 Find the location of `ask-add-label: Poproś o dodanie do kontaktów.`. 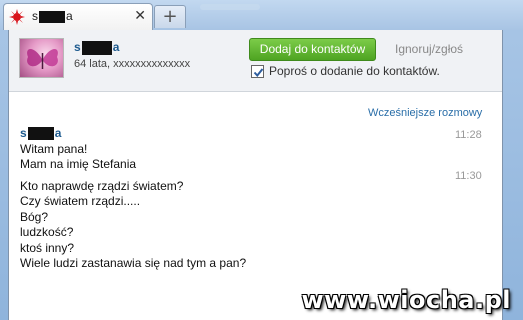

ask-add-label: Poproś o dodanie do kontaktów. is located at coordinates (354, 71).